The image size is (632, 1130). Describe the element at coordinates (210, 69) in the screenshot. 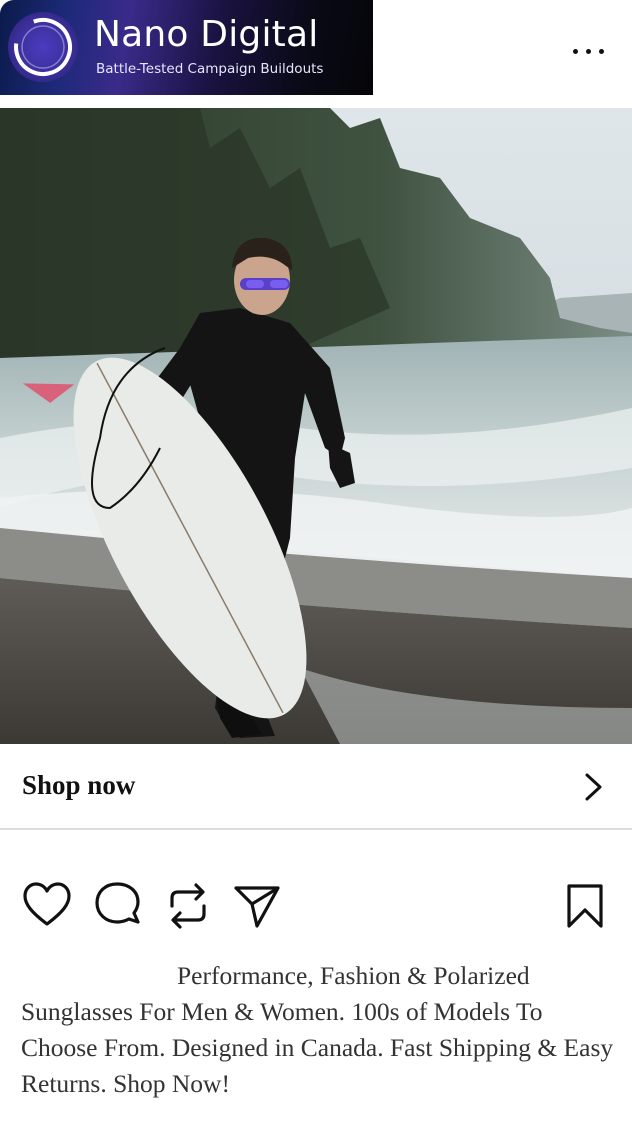

I see `brand-tagline: Battle-Tested Campaign Buildouts` at that location.